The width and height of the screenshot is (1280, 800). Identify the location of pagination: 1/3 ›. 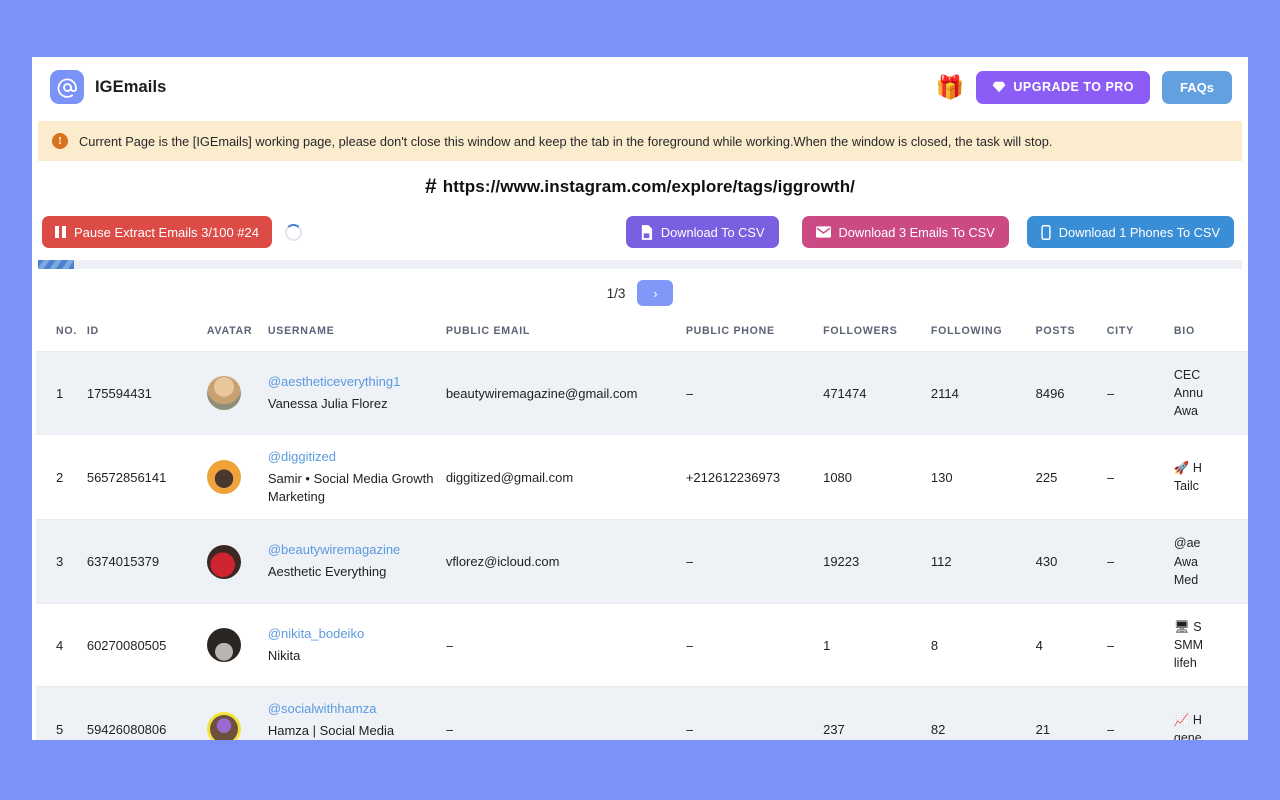
(640, 293).